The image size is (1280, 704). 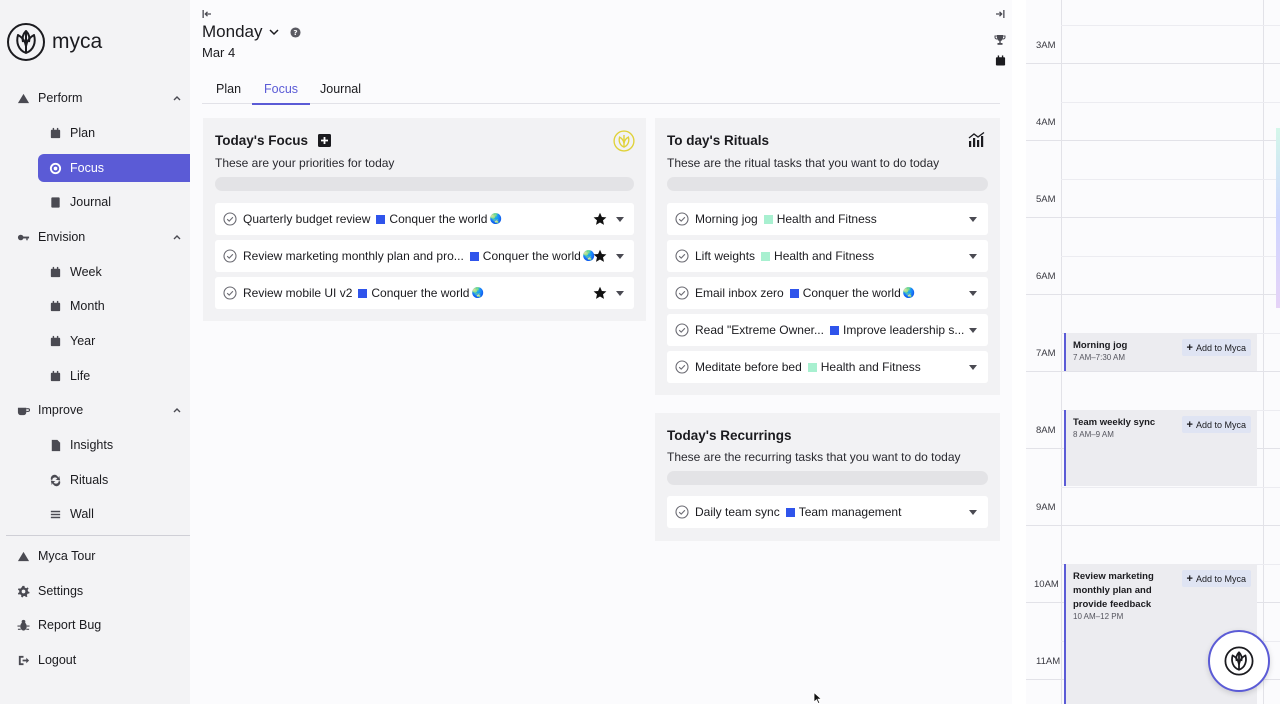 I want to click on sidebar-item-settings: Settings, so click(x=99, y=591).